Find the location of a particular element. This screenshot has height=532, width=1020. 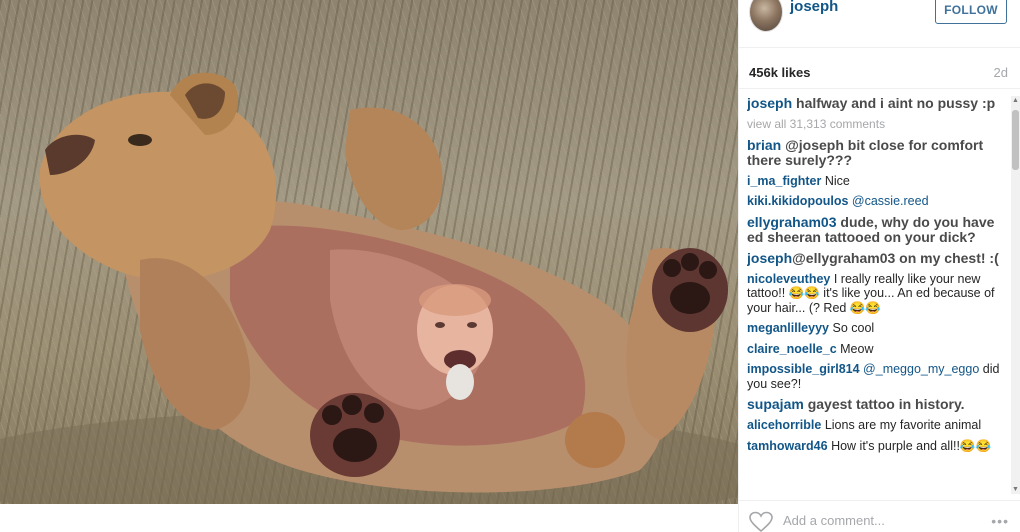

comment-text: So cool is located at coordinates (853, 328).